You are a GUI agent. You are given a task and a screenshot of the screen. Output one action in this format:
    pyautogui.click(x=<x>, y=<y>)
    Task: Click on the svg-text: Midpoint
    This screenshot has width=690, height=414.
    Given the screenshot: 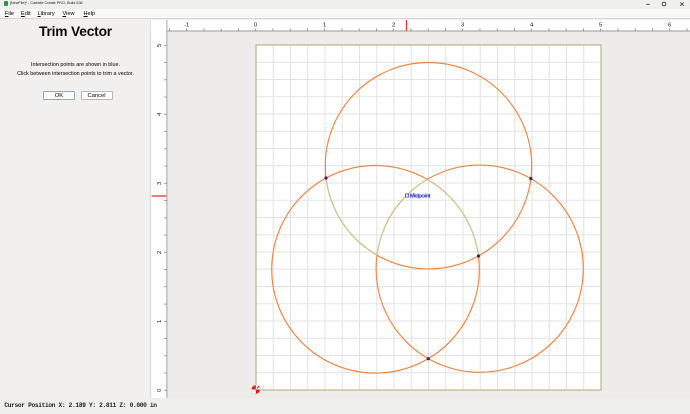 What is the action you would take?
    pyautogui.click(x=420, y=196)
    